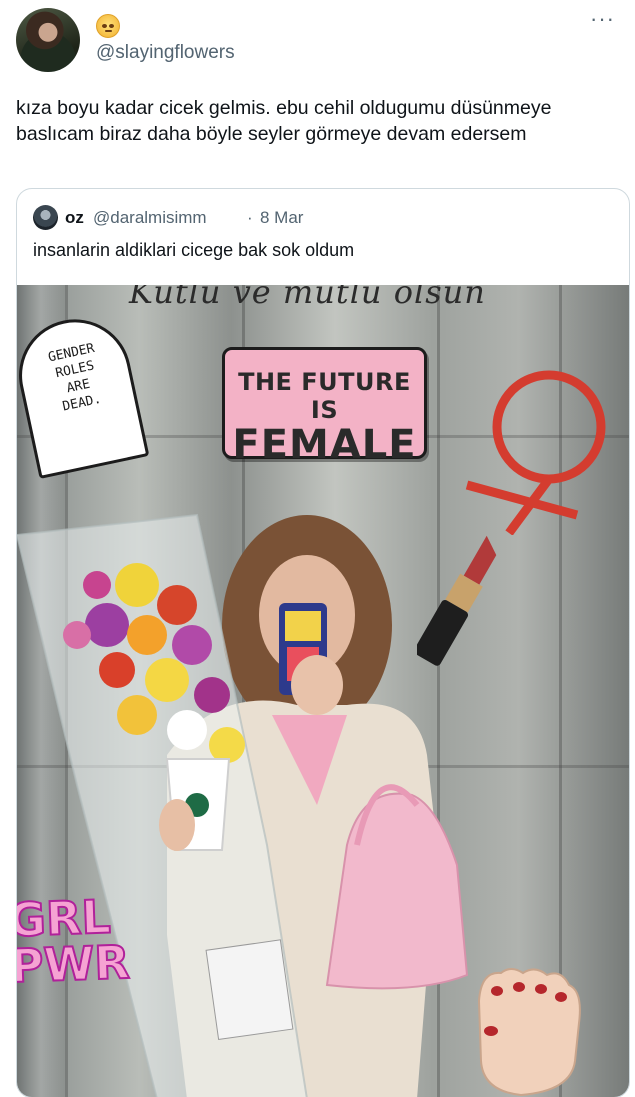  I want to click on future-is-female-sticker: THE FUTURE IS FEMALE, so click(324, 406).